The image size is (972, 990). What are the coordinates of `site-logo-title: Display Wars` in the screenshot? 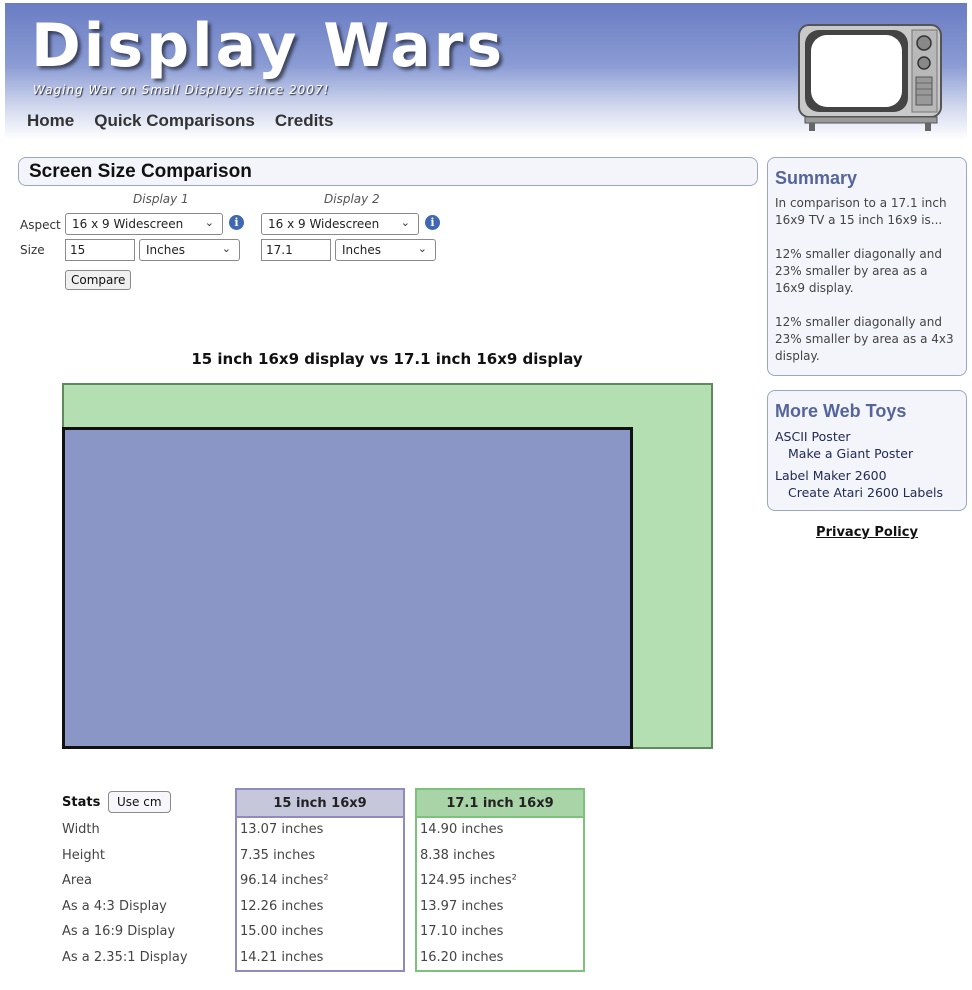 It's located at (268, 46).